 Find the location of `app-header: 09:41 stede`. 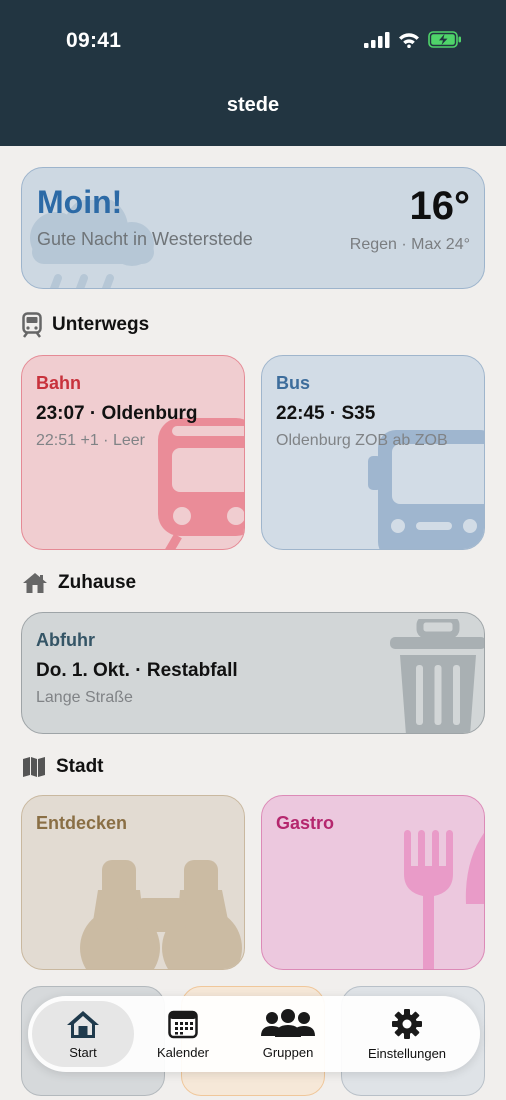

app-header: 09:41 stede is located at coordinates (253, 73).